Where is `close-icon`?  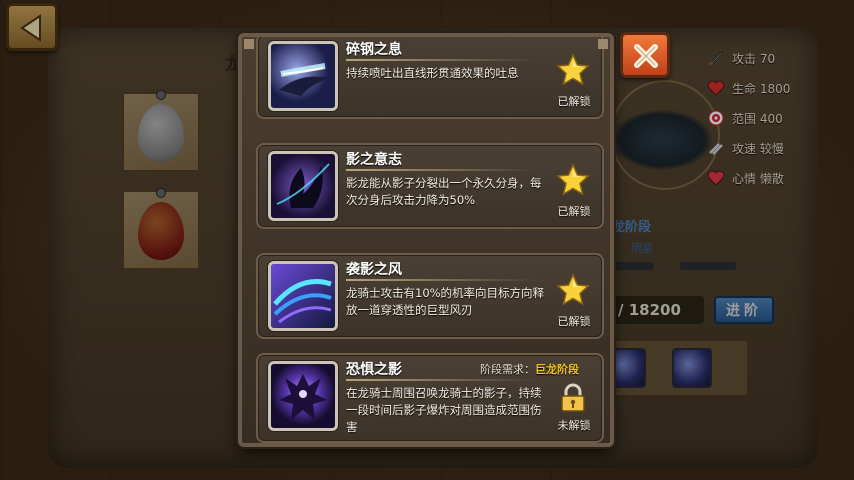 close-icon is located at coordinates (646, 56).